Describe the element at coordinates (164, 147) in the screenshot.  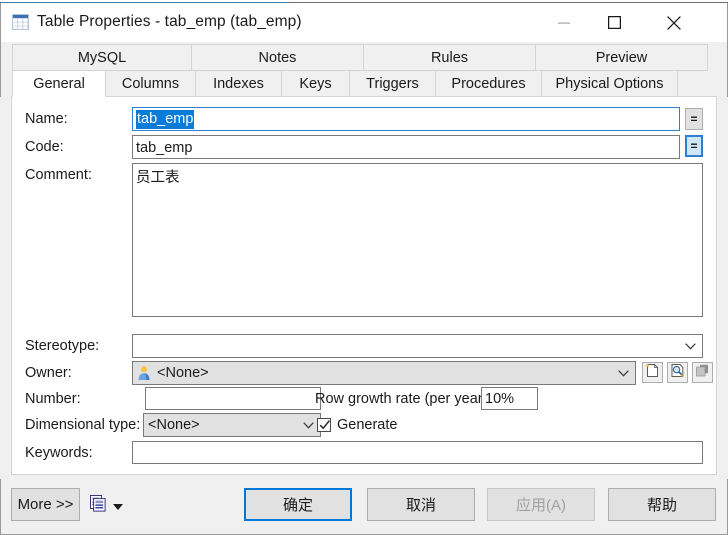
I see `code-input-value: tab_emp` at that location.